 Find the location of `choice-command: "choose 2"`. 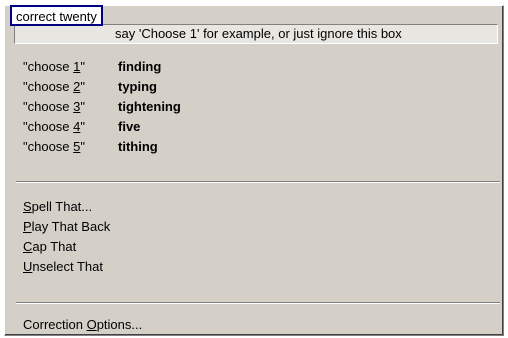

choice-command: "choose 2" is located at coordinates (54, 86).